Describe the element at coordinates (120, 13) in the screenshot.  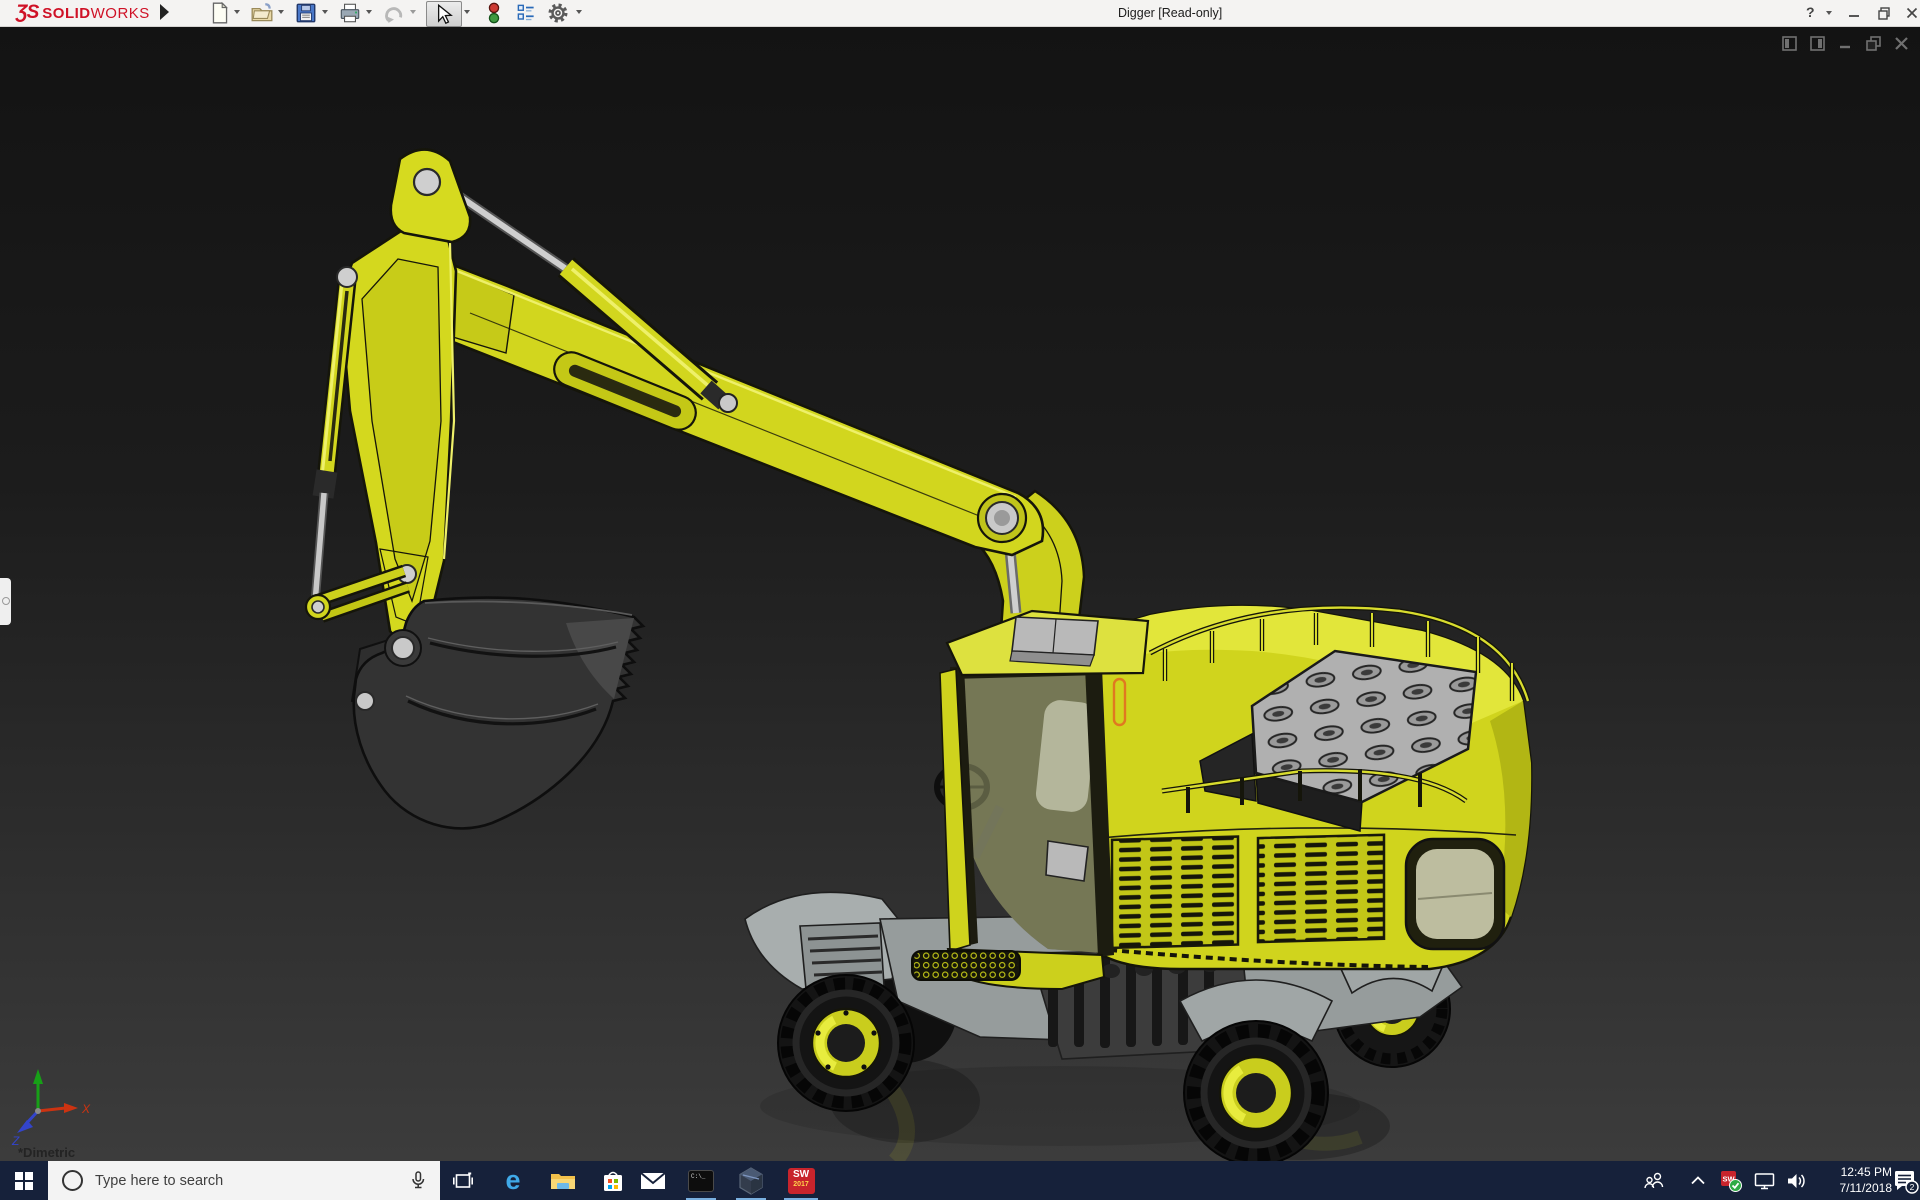
I see `solidworks-logo-light: WORKS` at that location.